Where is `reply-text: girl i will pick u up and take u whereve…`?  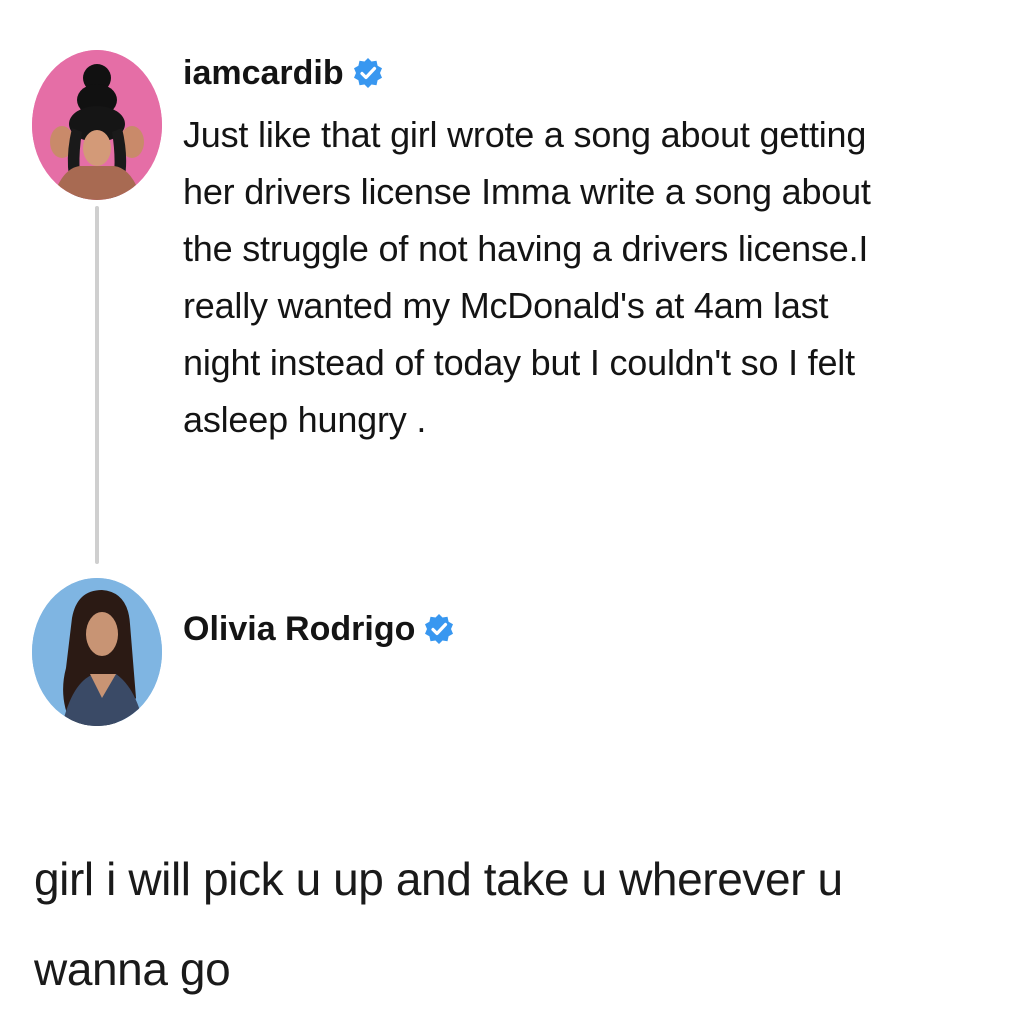
reply-text: girl i will pick u up and take u whereve… is located at coordinates (438, 924).